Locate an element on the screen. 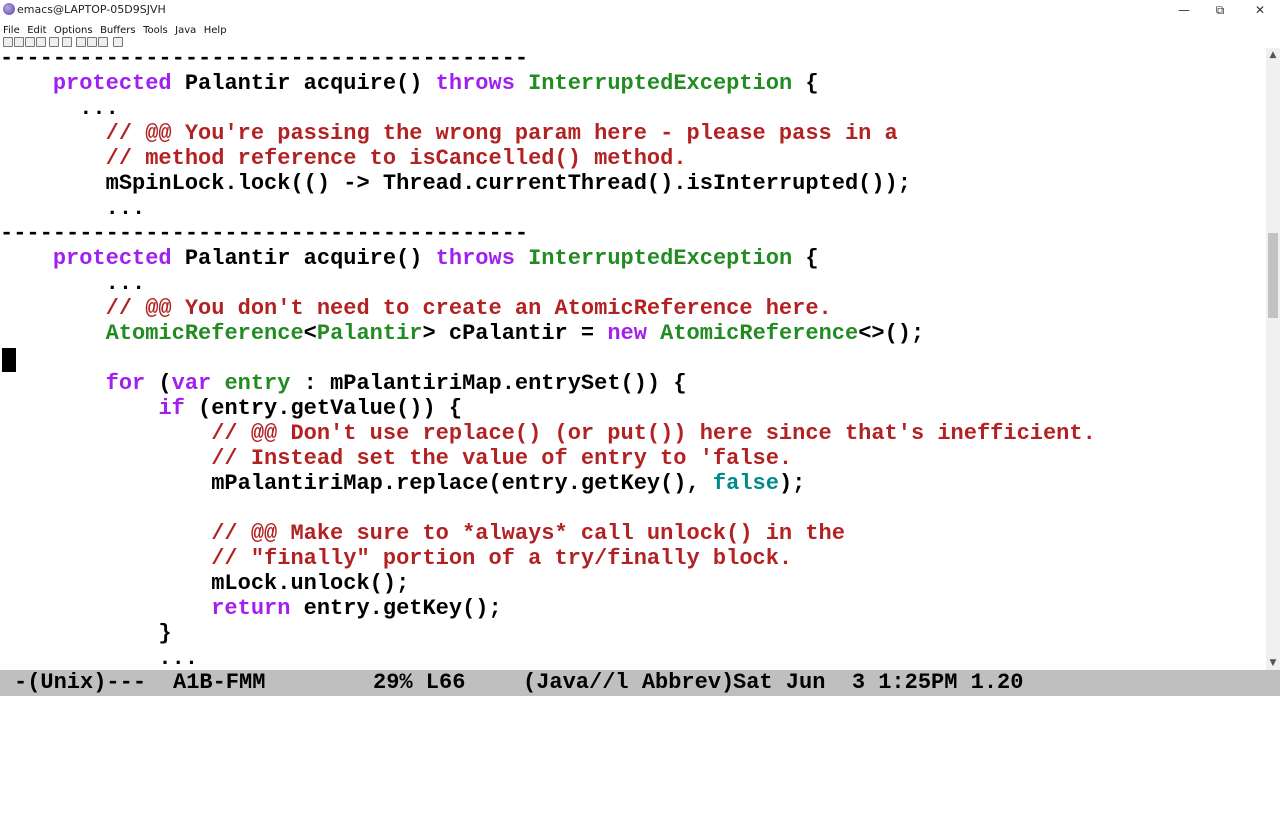 The width and height of the screenshot is (1280, 826). code-text: > cPalantir = is located at coordinates (515, 333).